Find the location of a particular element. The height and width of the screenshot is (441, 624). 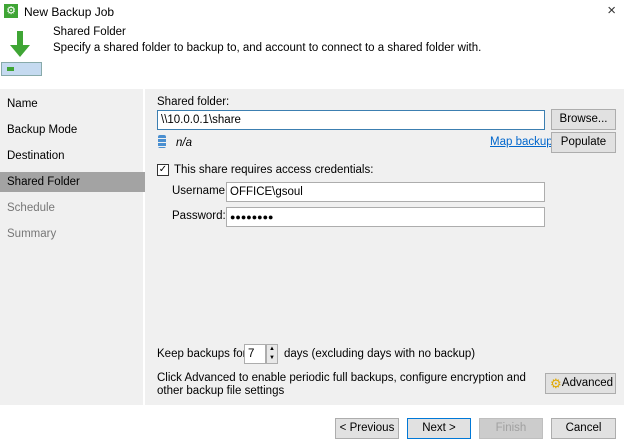

map-backup-link: Map backup is located at coordinates (521, 142).